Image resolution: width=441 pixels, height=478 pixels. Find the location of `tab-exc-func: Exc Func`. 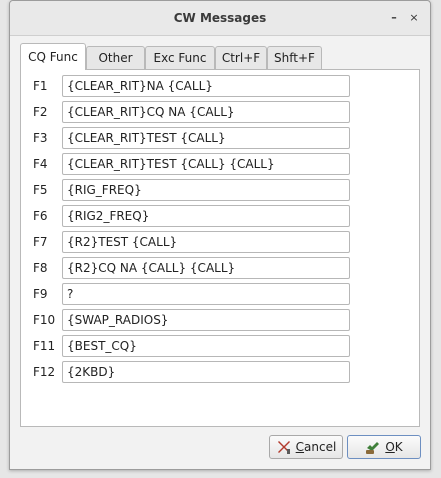

tab-exc-func: Exc Func is located at coordinates (180, 57).